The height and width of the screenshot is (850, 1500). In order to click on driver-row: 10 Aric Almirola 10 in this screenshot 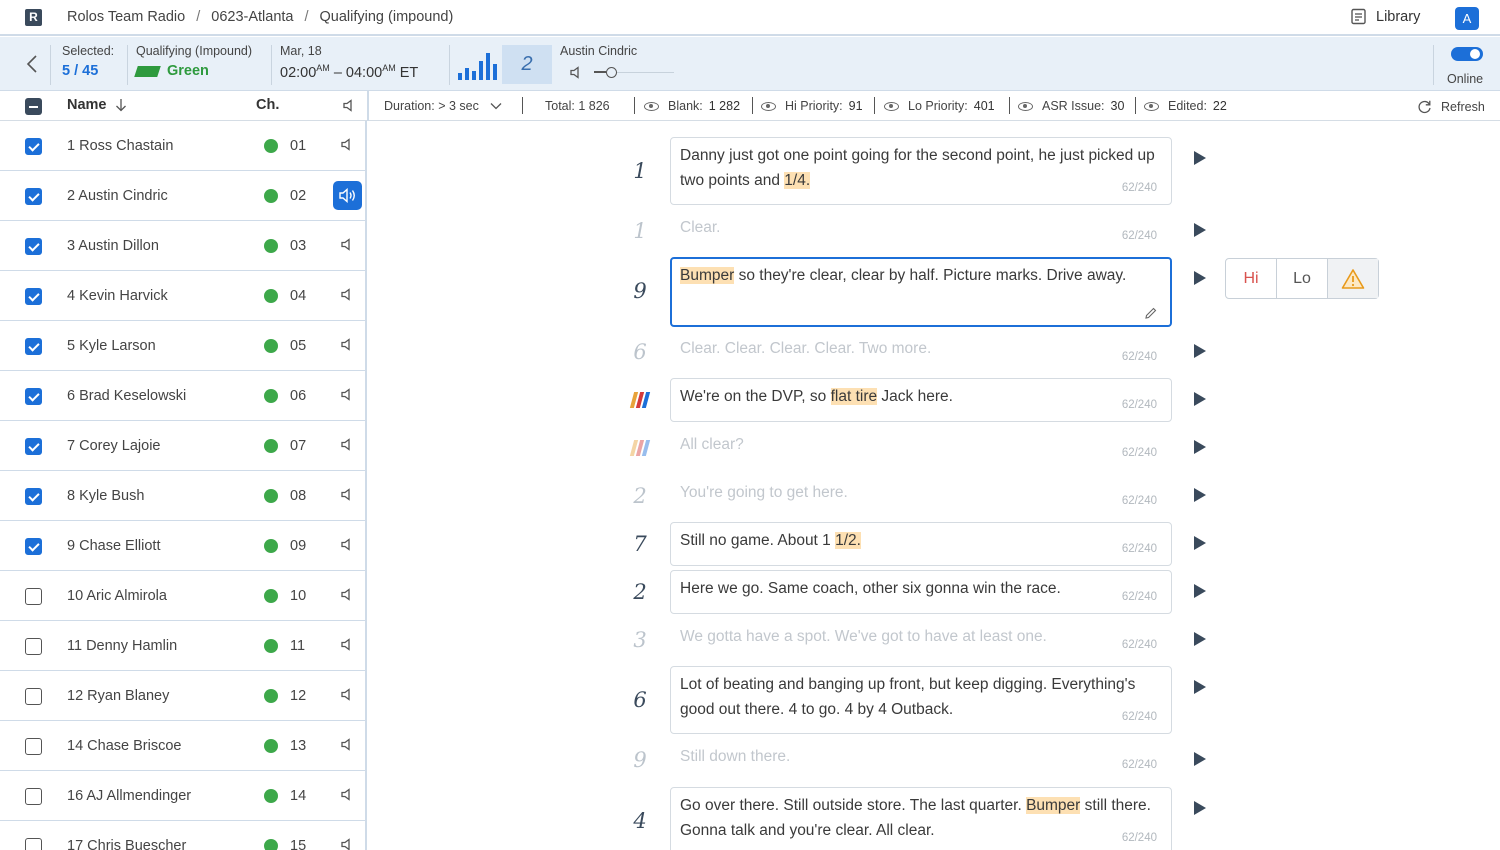, I will do `click(182, 596)`.